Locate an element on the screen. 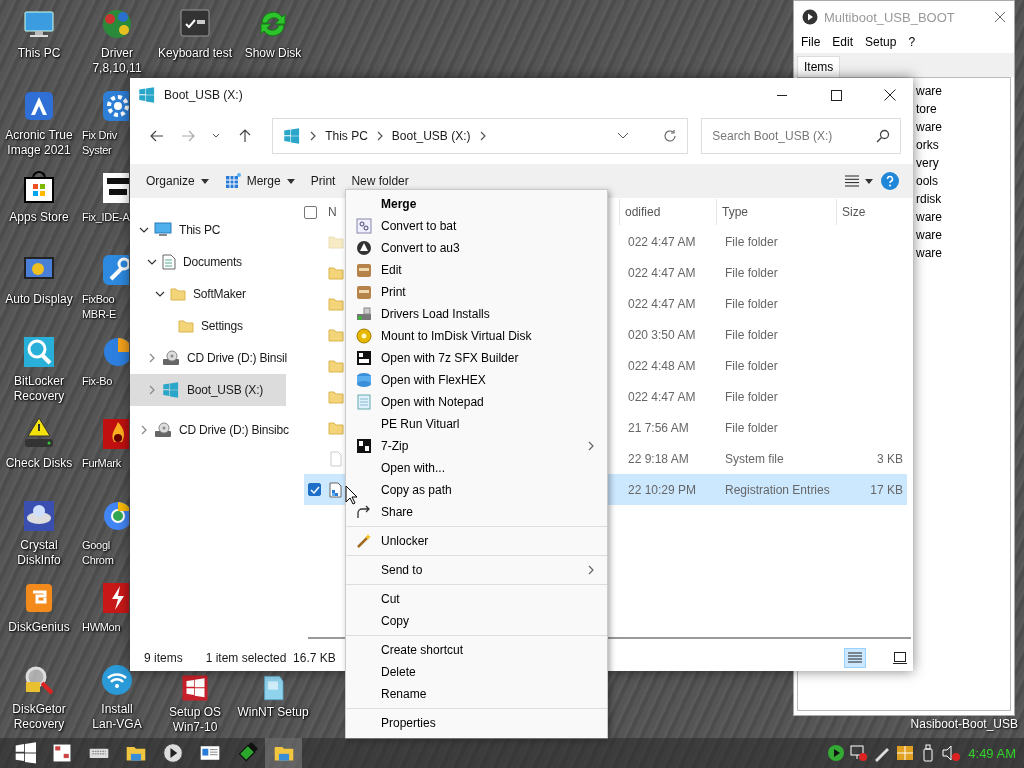  toolbar-button: Merge is located at coordinates (259, 181).